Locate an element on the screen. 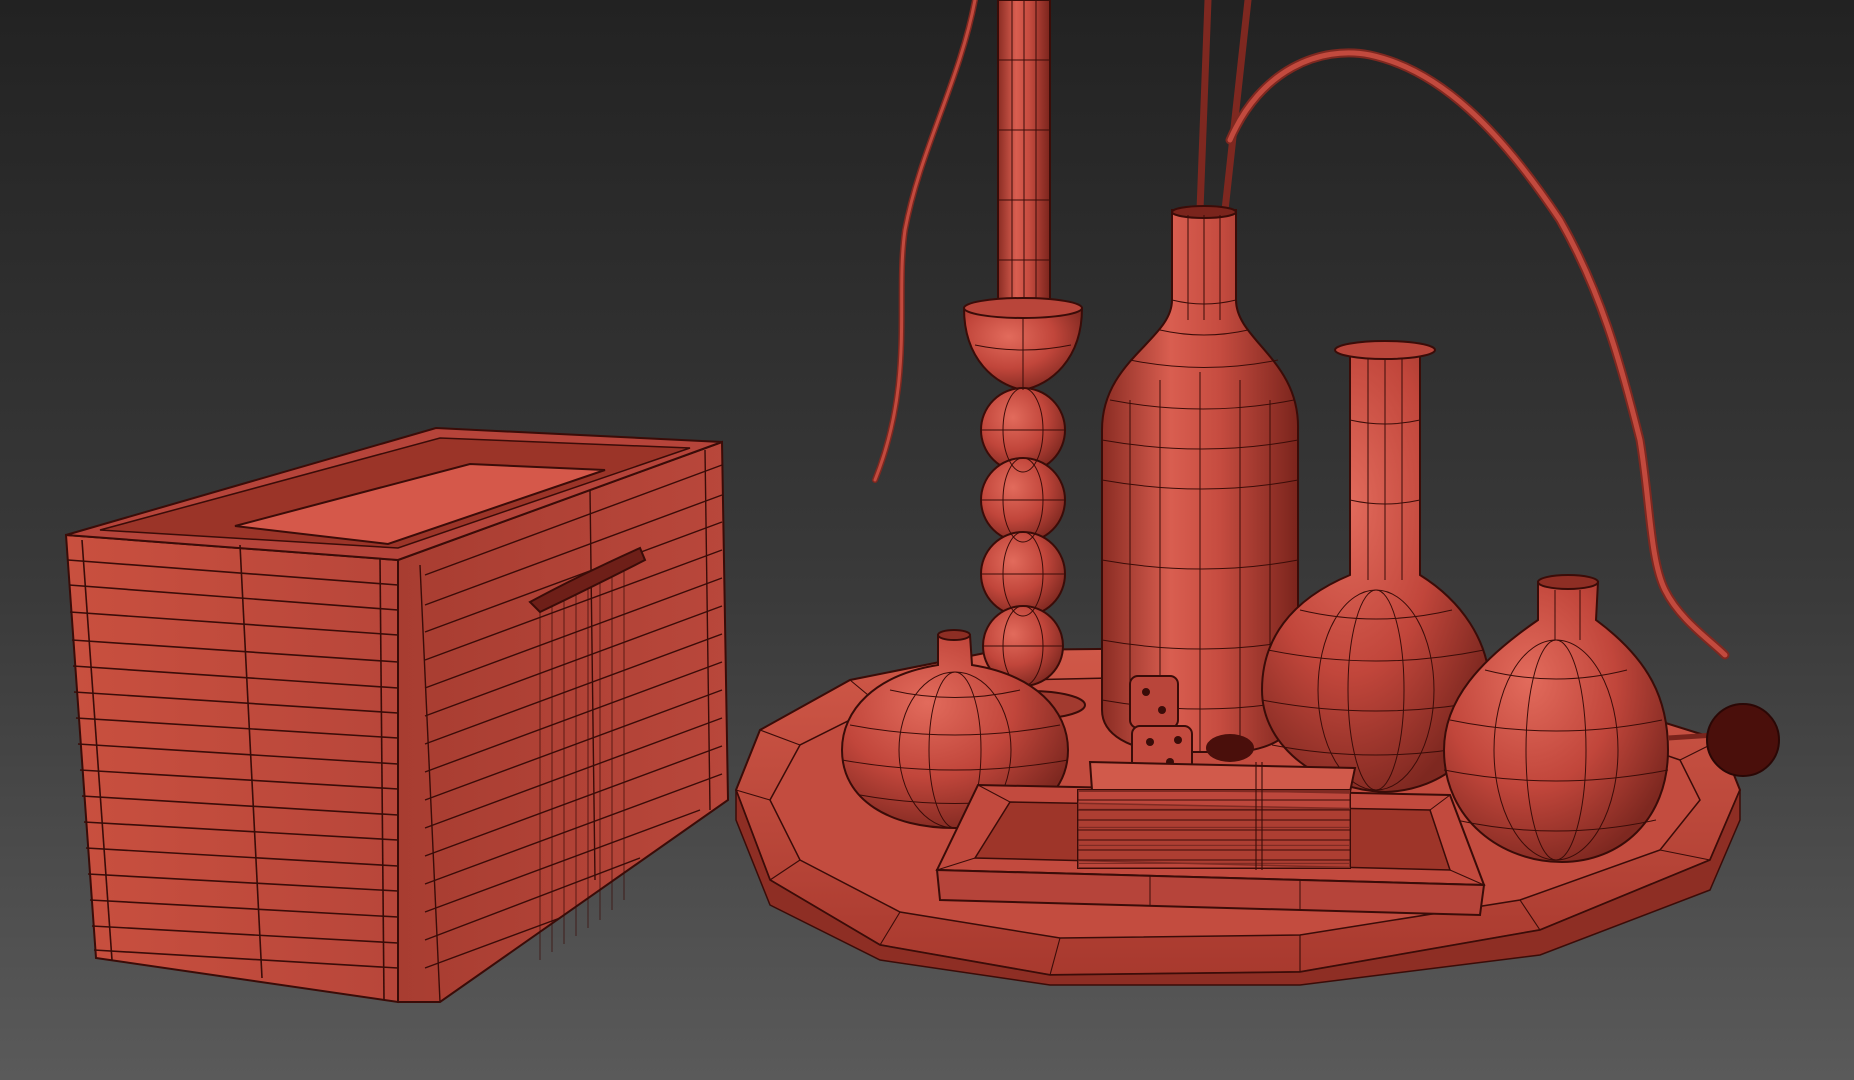 This screenshot has width=1854, height=1080. small-shadow-ball is located at coordinates (1230, 748).